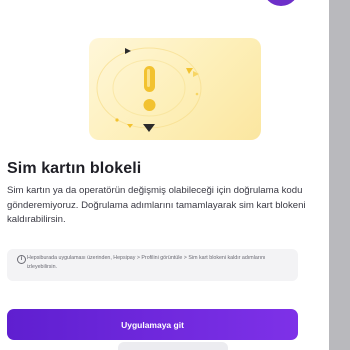 This screenshot has height=350, width=350. What do you see at coordinates (74, 168) in the screenshot?
I see `page-title: Sim kartın blokeli` at bounding box center [74, 168].